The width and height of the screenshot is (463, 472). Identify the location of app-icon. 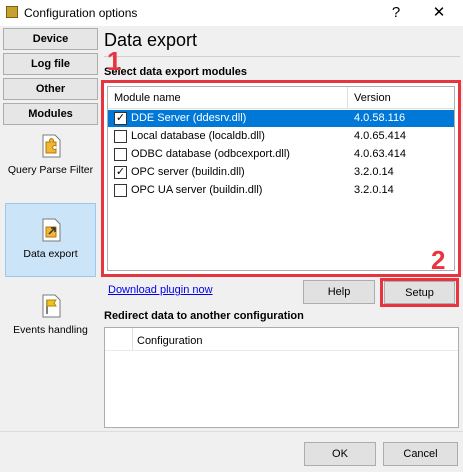
(12, 12).